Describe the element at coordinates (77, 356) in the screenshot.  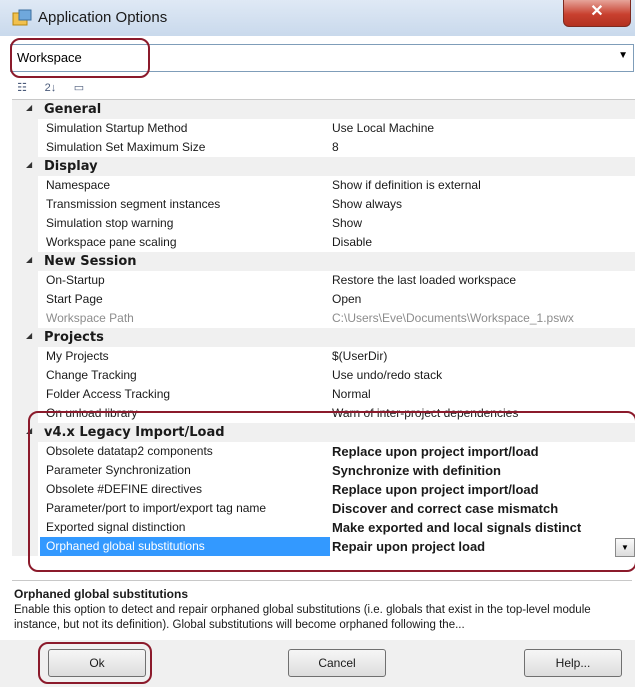
I see `property-name: My Projects` at that location.